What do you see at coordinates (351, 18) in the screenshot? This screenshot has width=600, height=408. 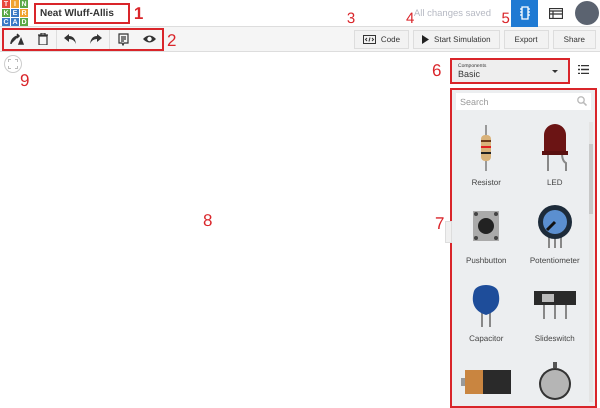 I see `callout-number: 3` at bounding box center [351, 18].